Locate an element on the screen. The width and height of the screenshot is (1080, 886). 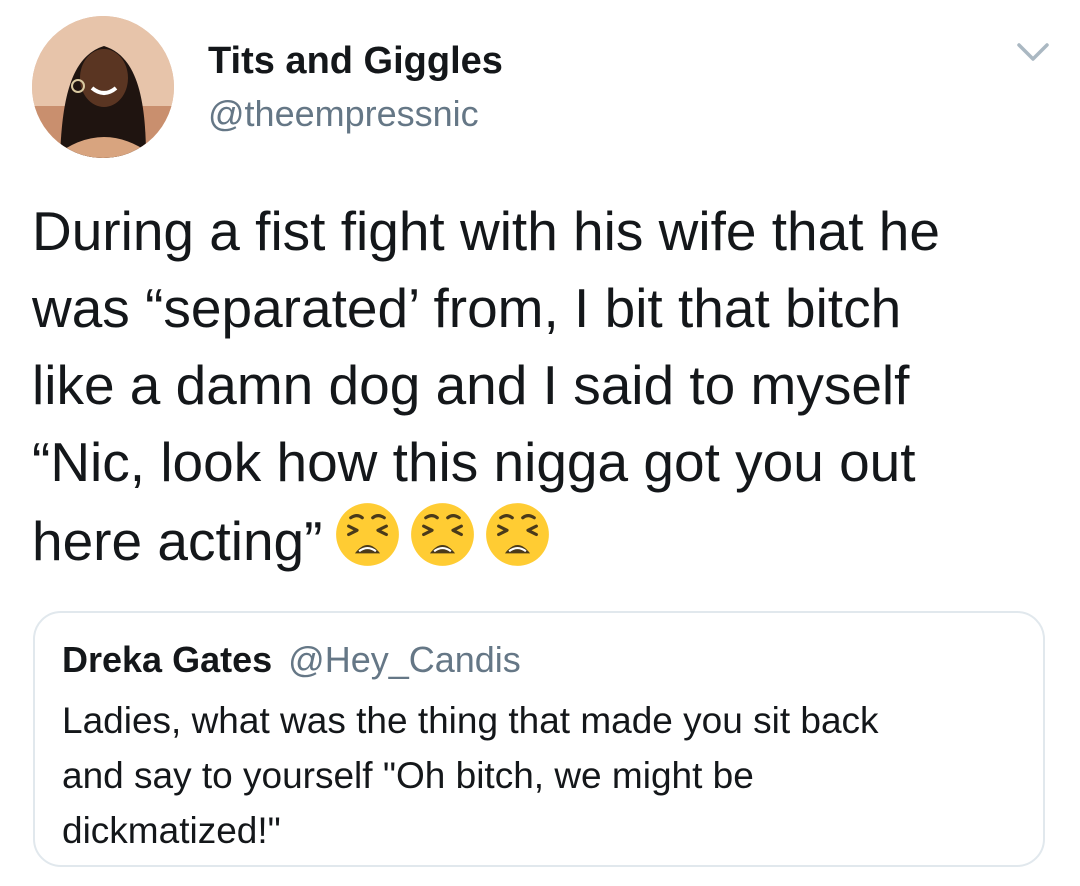
quoted-tweet-line: dickmatized!" is located at coordinates (171, 830).